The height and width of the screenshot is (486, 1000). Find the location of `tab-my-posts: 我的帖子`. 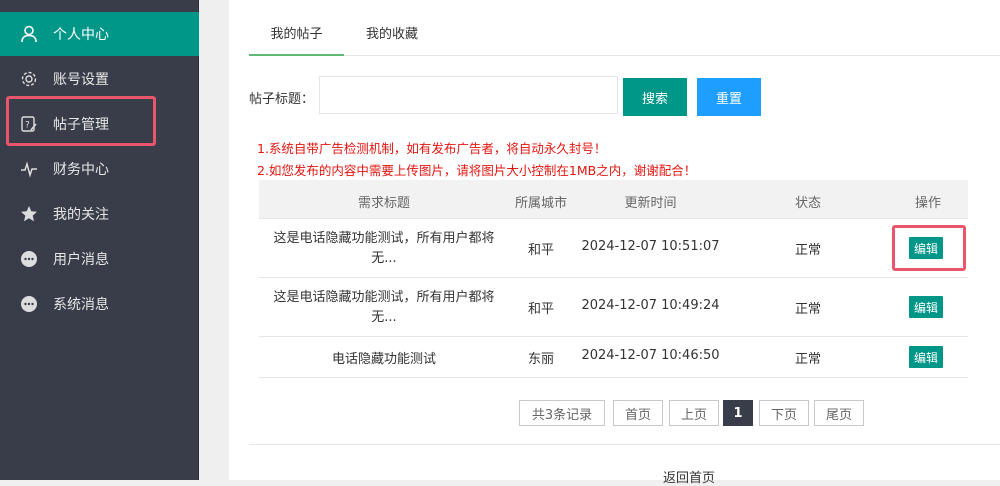

tab-my-posts: 我的帖子 is located at coordinates (296, 36).